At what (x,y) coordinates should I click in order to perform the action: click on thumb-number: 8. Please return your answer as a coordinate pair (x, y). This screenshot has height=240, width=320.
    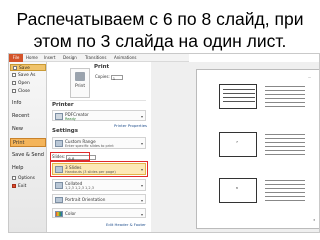
    Looking at the image, I should click on (237, 188).